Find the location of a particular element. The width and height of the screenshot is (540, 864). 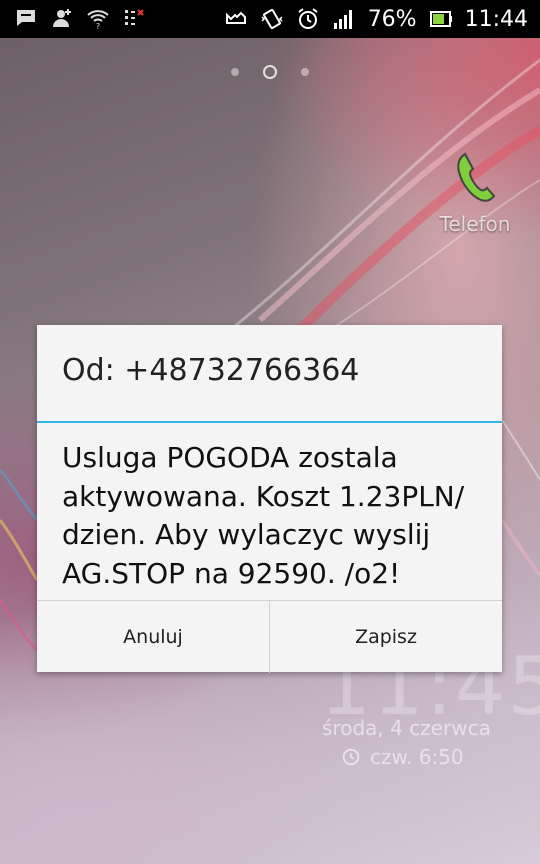

dialog-button-bar: Anuluj Zapisz is located at coordinates (269, 636).